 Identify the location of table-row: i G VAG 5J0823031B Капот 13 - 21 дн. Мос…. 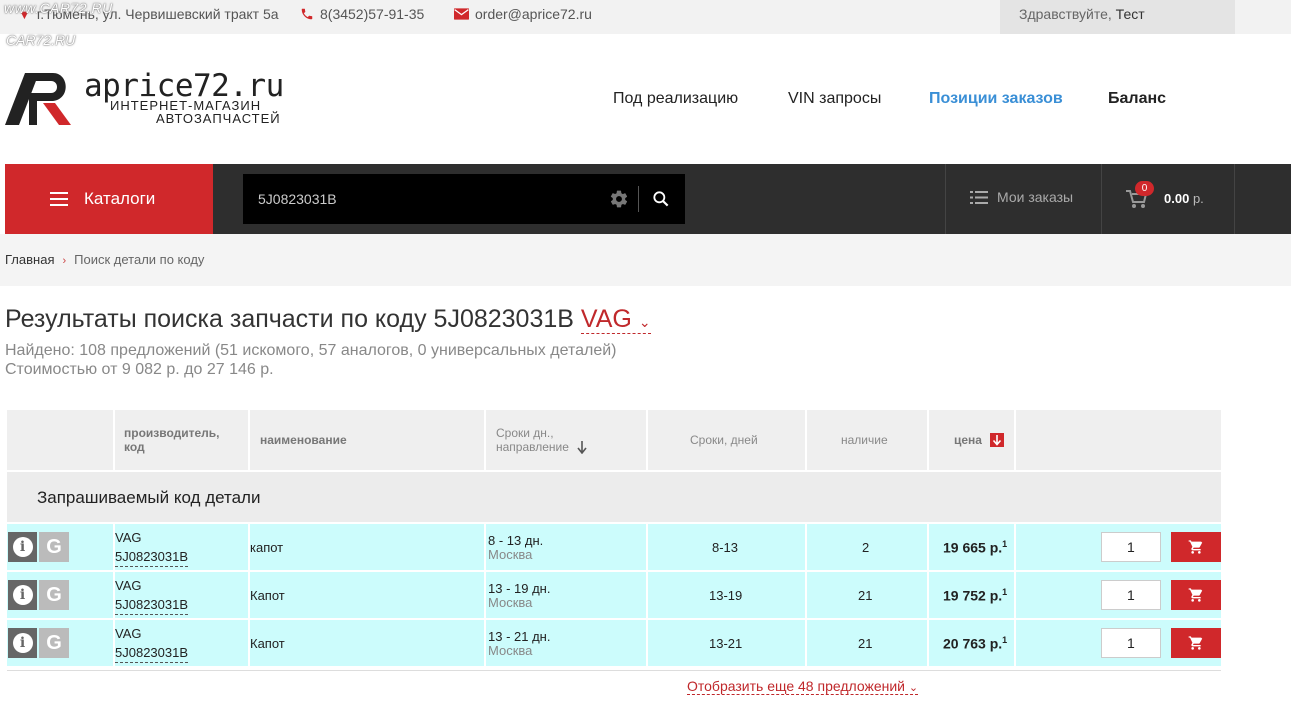
(614, 643).